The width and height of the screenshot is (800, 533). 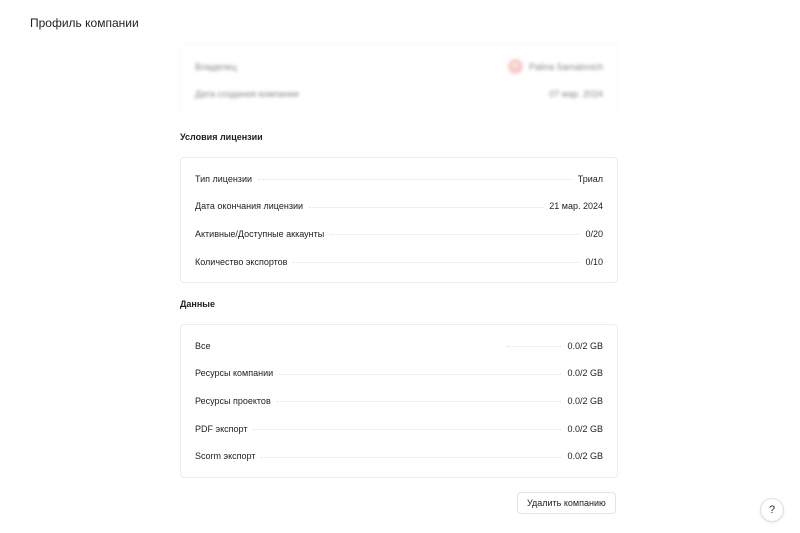 I want to click on exports-count-value: 0/10, so click(x=594, y=261).